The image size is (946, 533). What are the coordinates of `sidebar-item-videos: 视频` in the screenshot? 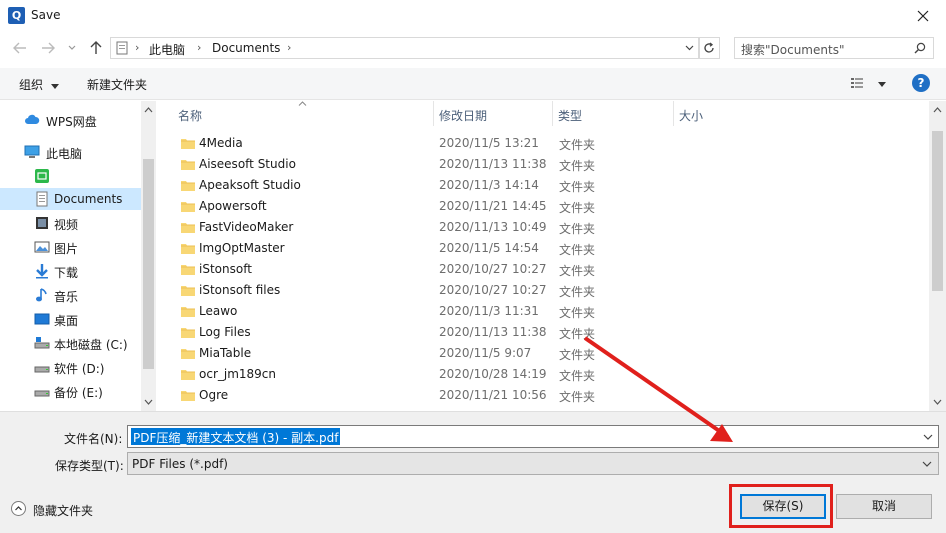 It's located at (70, 223).